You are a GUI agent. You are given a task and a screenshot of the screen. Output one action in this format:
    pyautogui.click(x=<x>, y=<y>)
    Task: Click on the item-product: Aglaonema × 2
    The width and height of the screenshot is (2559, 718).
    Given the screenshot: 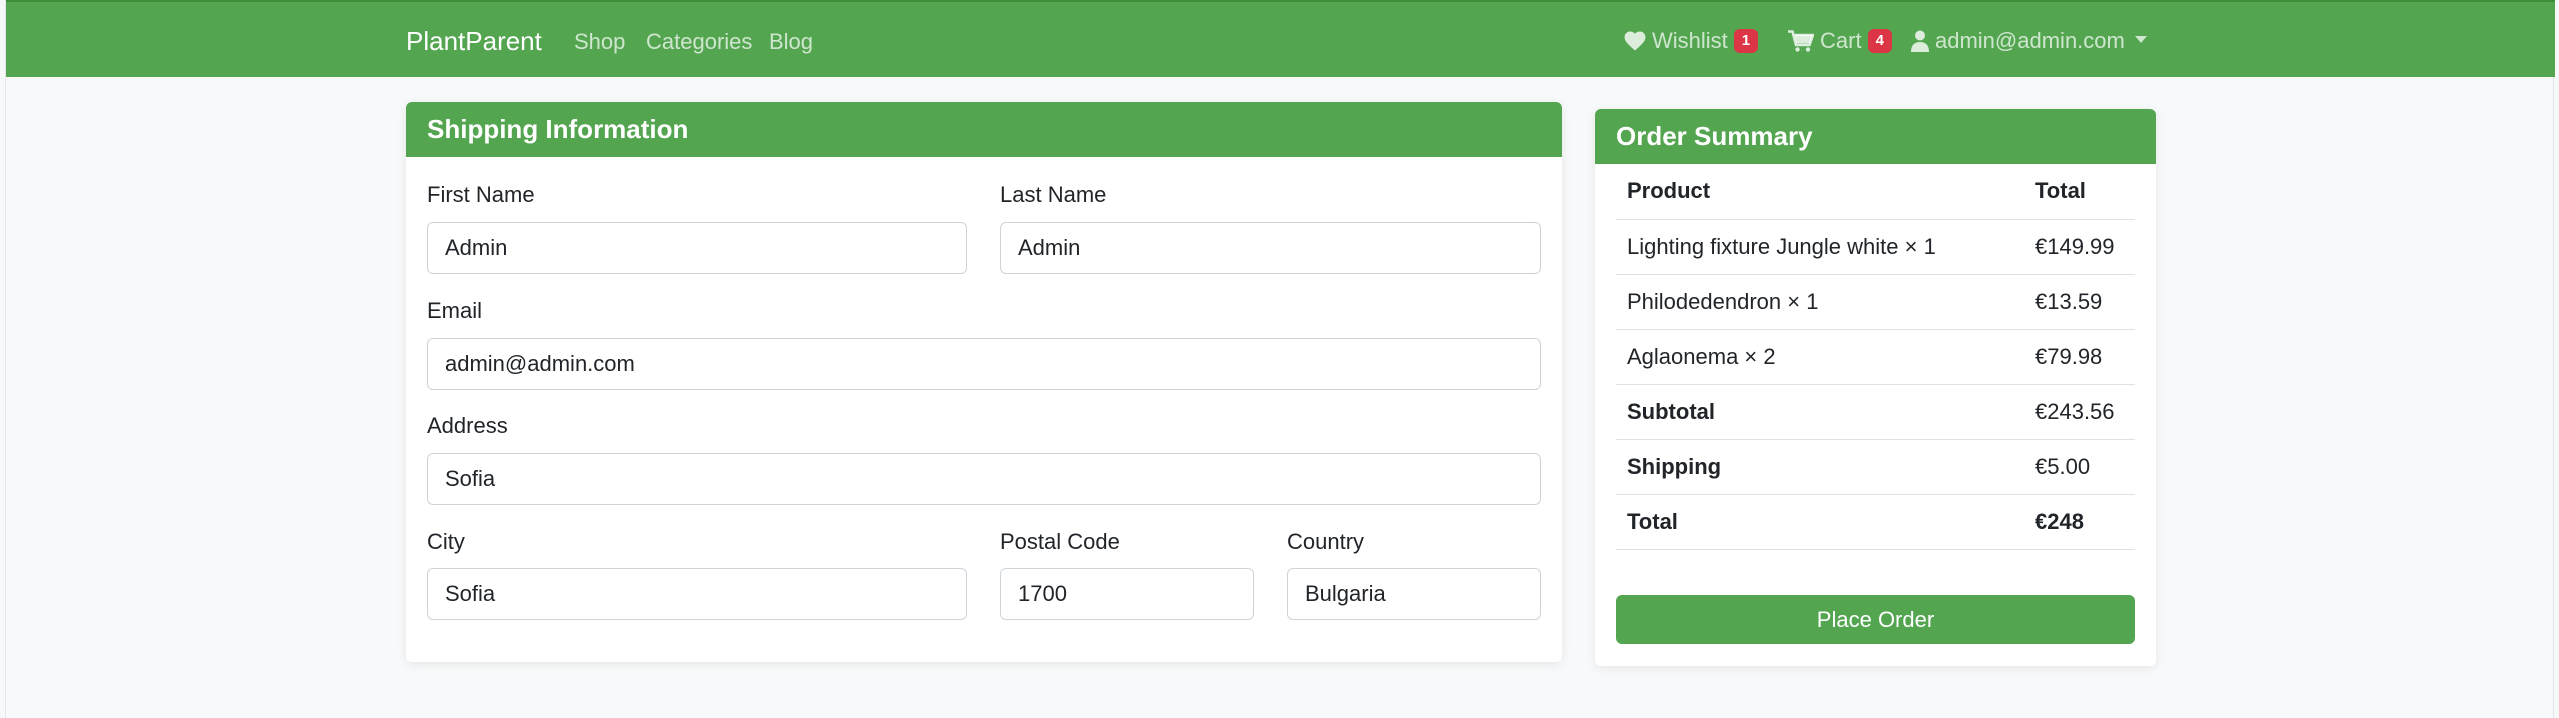 What is the action you would take?
    pyautogui.click(x=1820, y=357)
    